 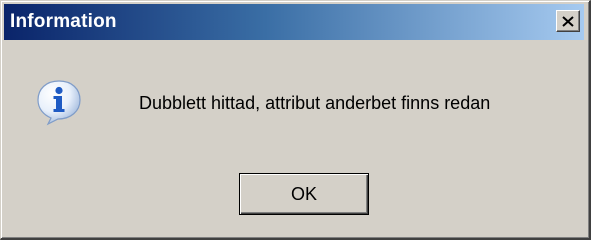 I want to click on ok-button: OK, so click(x=304, y=194).